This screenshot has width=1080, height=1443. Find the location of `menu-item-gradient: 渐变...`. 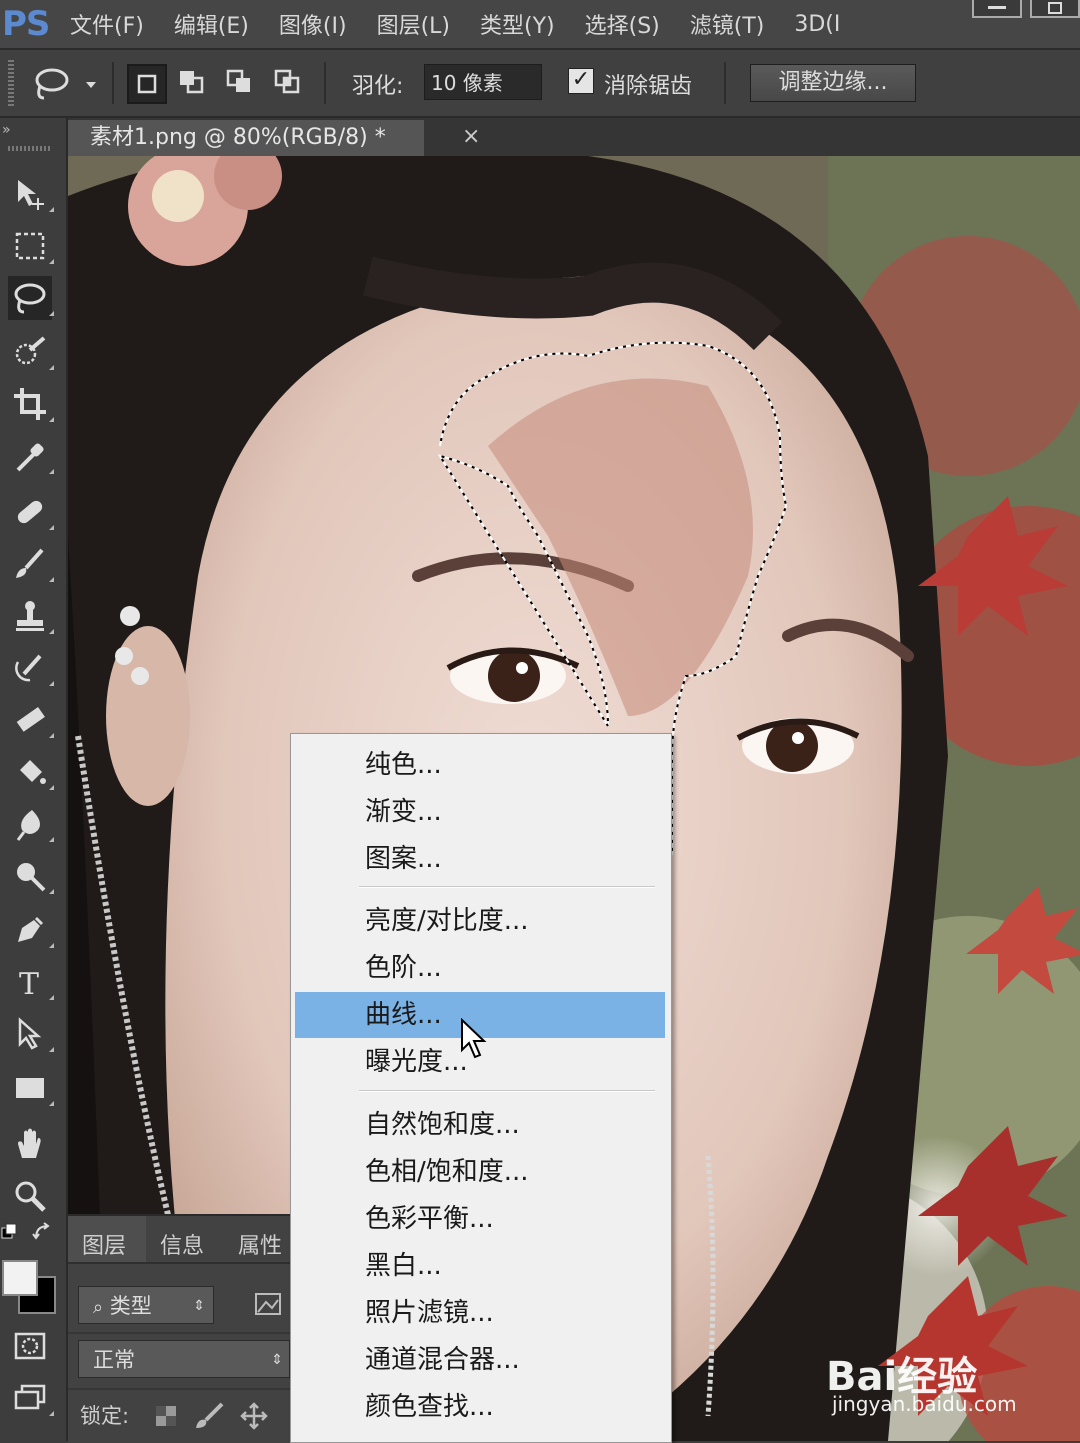

menu-item-gradient: 渐变... is located at coordinates (480, 812).